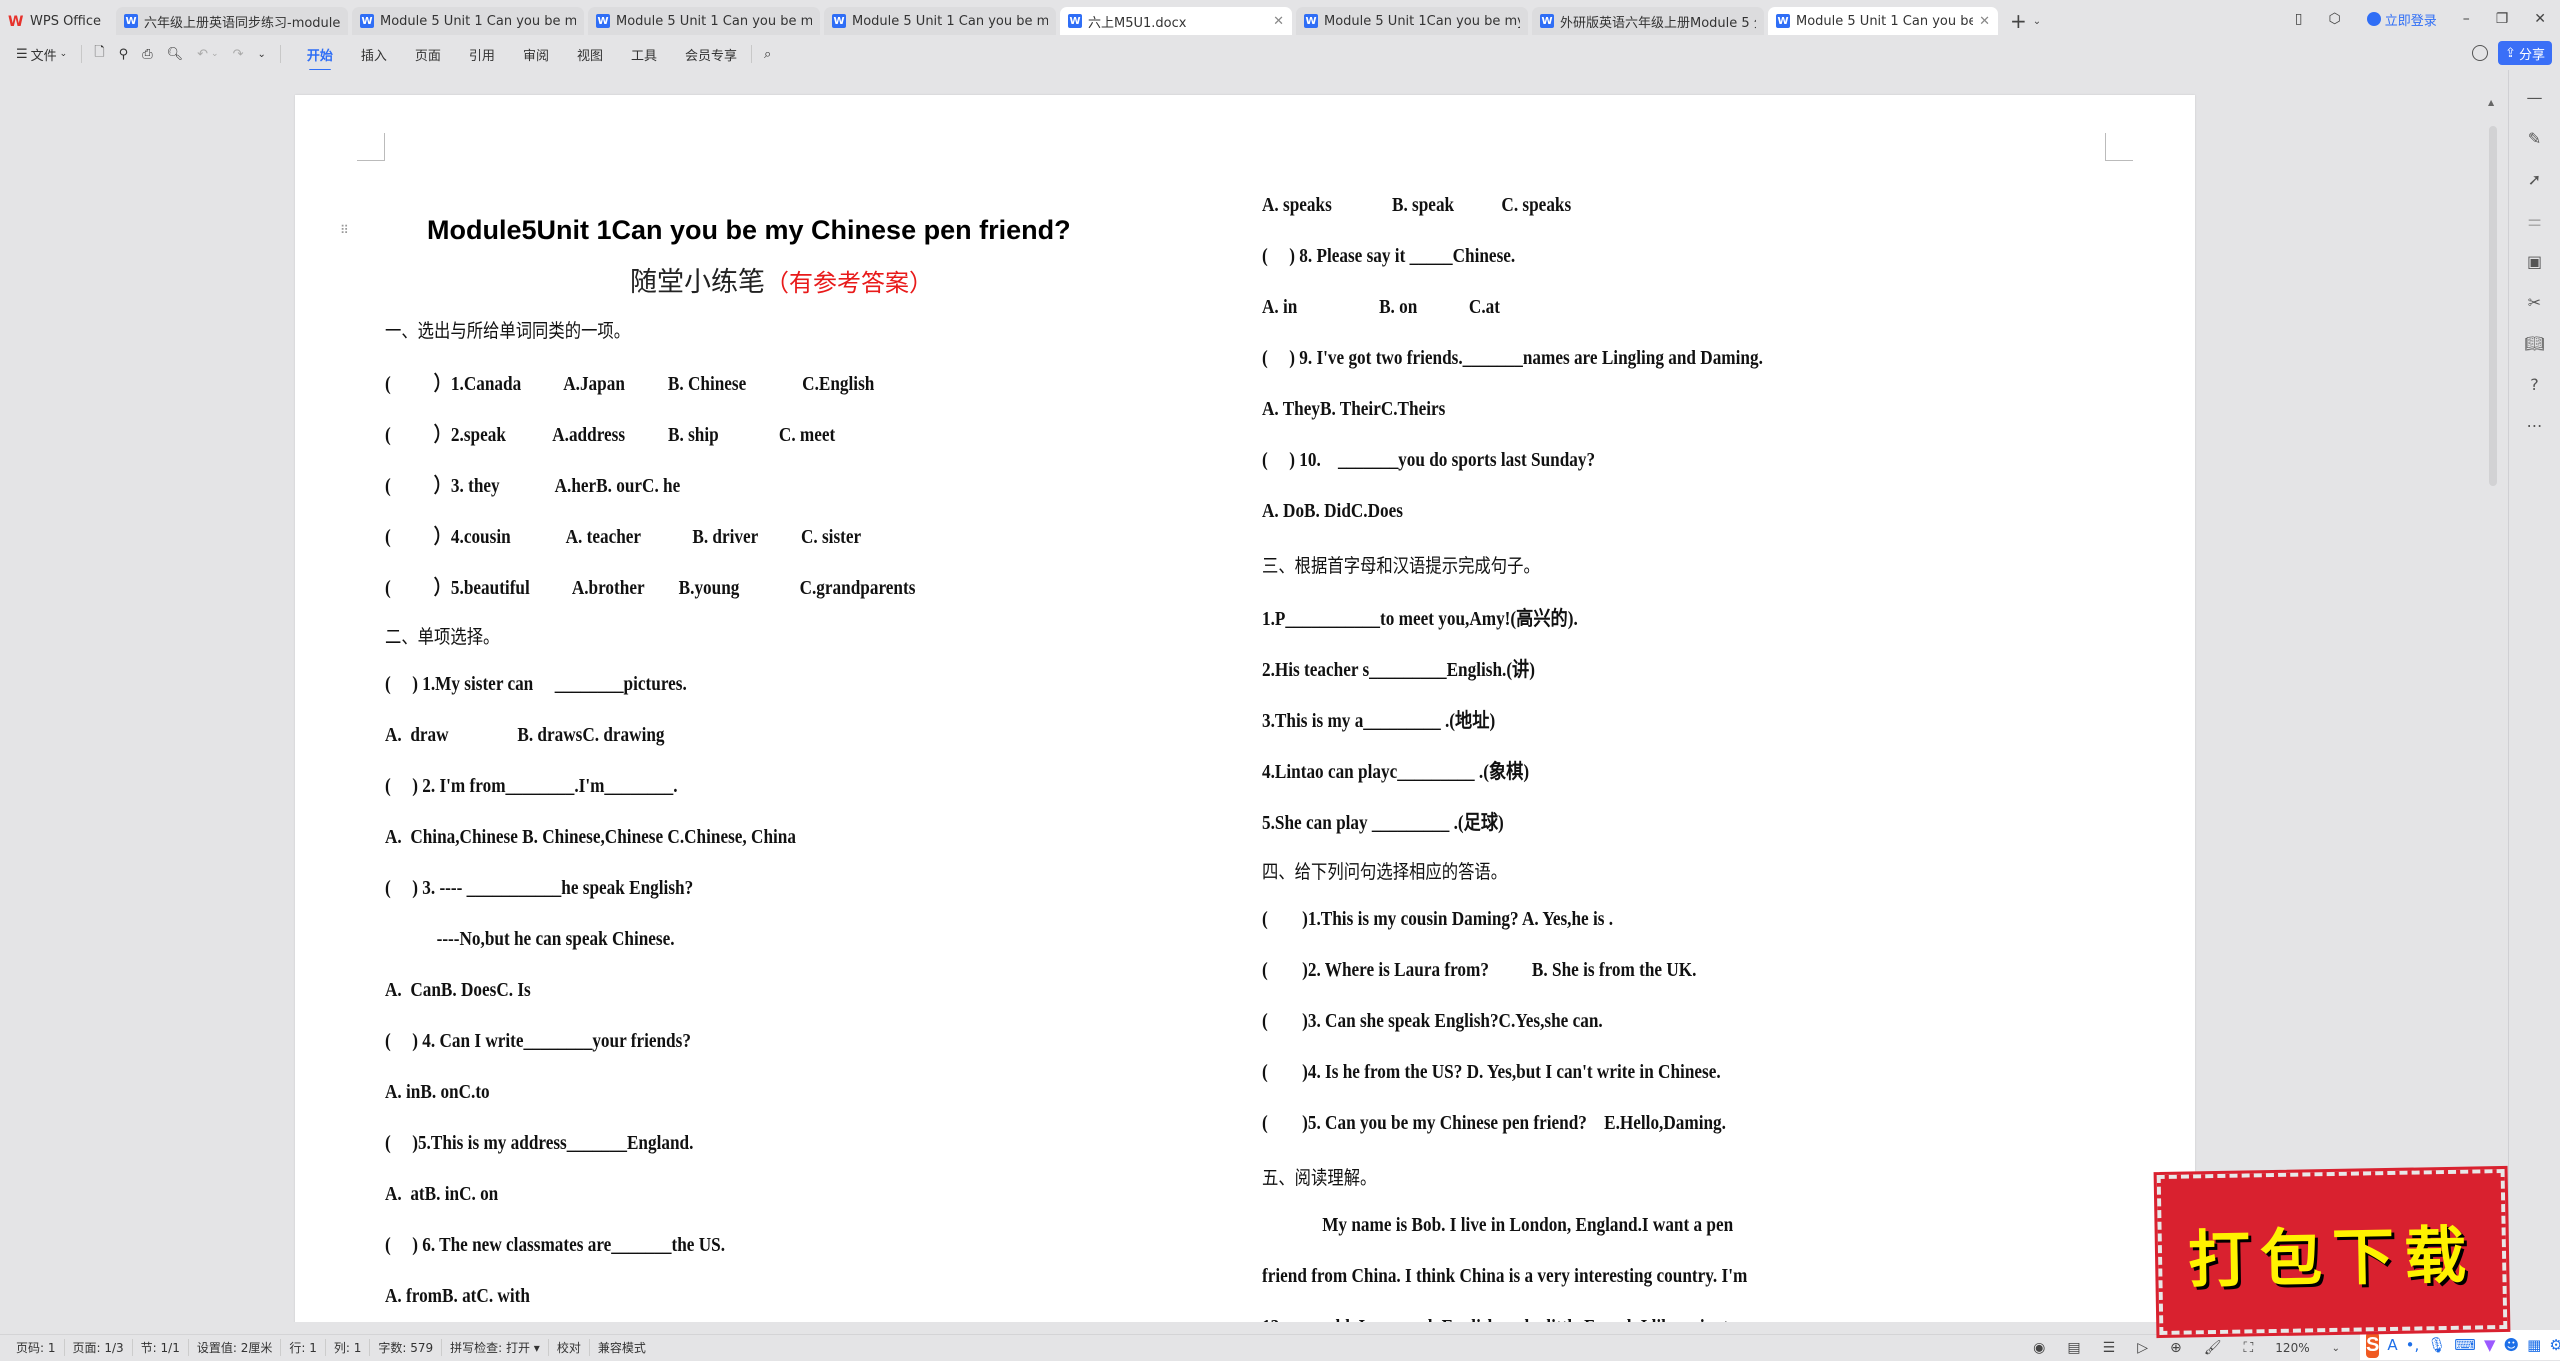 The width and height of the screenshot is (2560, 1361). I want to click on section-heading: 四、给下列问句选择相应的答语。, so click(1385, 872).